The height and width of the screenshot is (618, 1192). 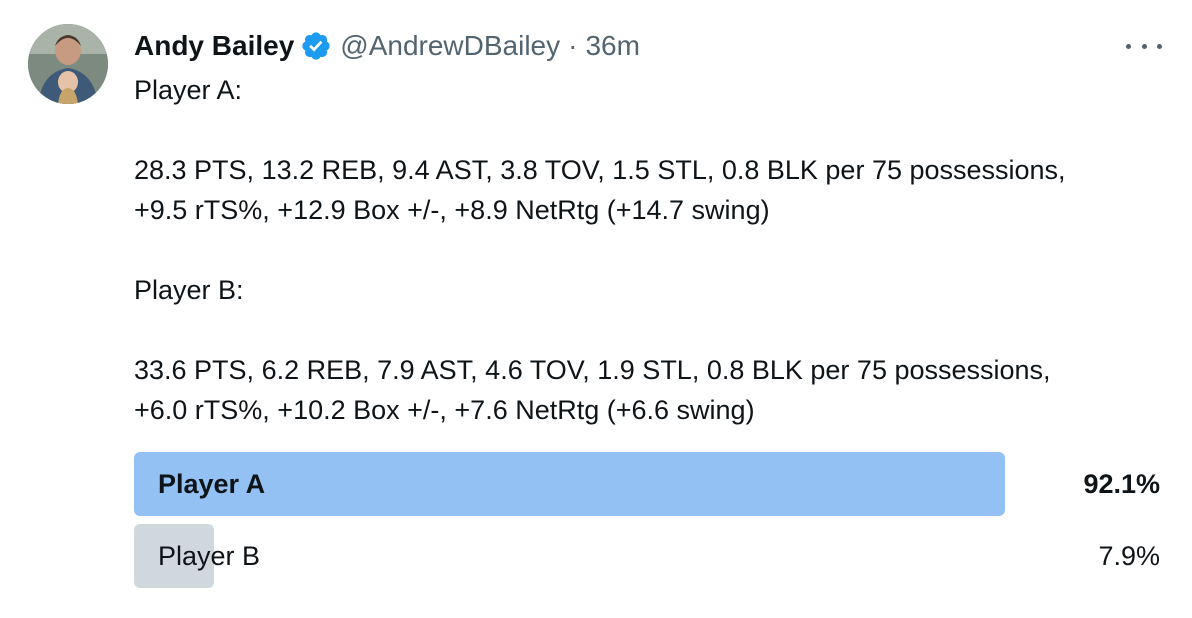 What do you see at coordinates (316, 46) in the screenshot?
I see `verified-badge-icon` at bounding box center [316, 46].